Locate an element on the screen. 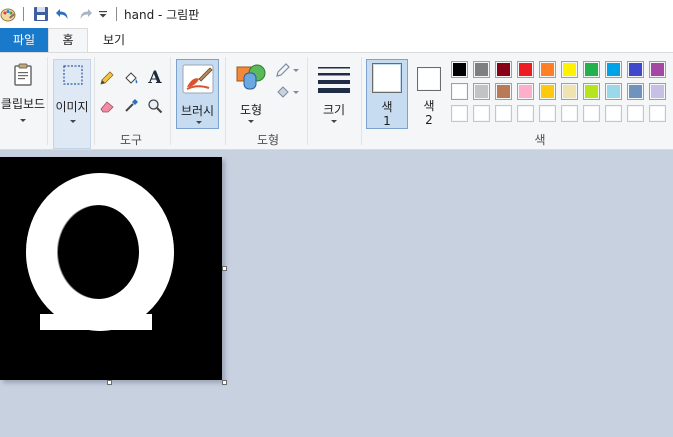 The image size is (673, 437). shapes-label: 도형 is located at coordinates (251, 110).